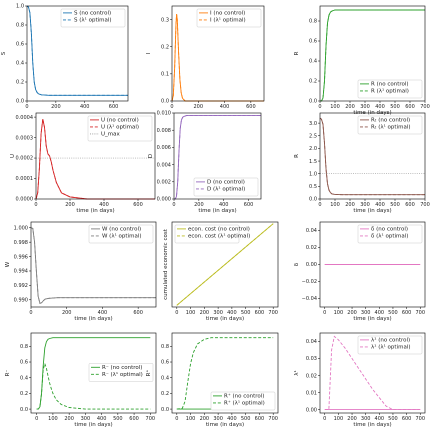  What do you see at coordinates (164, 148) in the screenshot?
I see `y-tick-label: 0.006` at bounding box center [164, 148].